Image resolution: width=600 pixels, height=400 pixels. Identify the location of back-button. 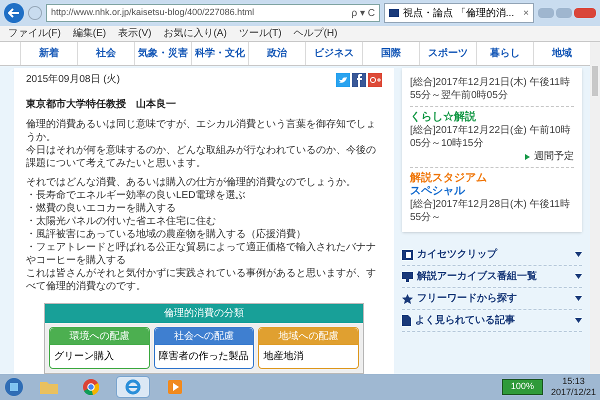
(14, 13).